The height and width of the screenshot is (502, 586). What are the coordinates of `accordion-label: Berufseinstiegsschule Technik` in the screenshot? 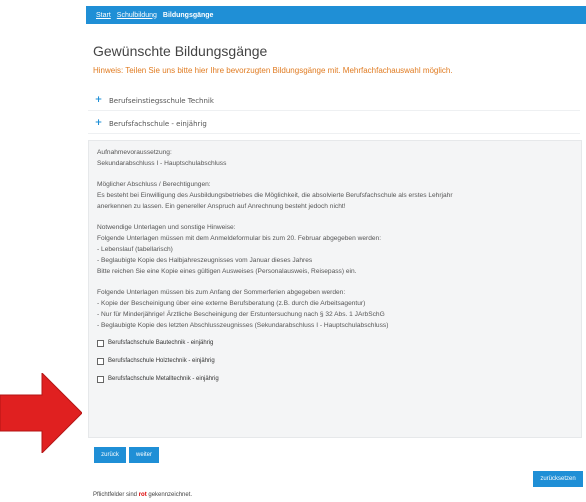 It's located at (161, 100).